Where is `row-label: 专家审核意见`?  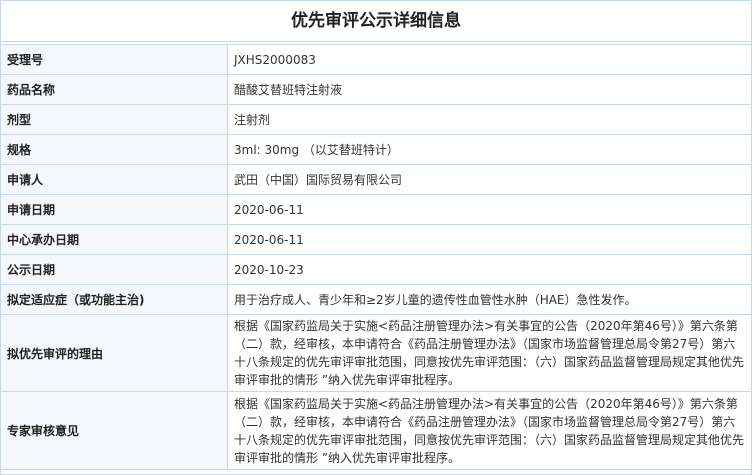 row-label: 专家审核意见 is located at coordinates (114, 430).